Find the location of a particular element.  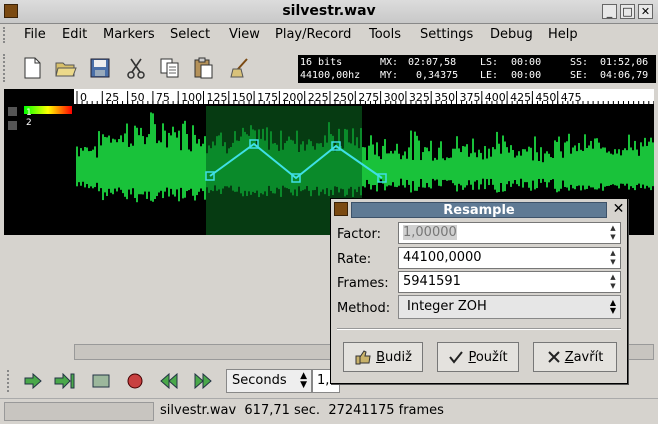

frames-field: 5941591 ▲ ▼ is located at coordinates (509, 282).